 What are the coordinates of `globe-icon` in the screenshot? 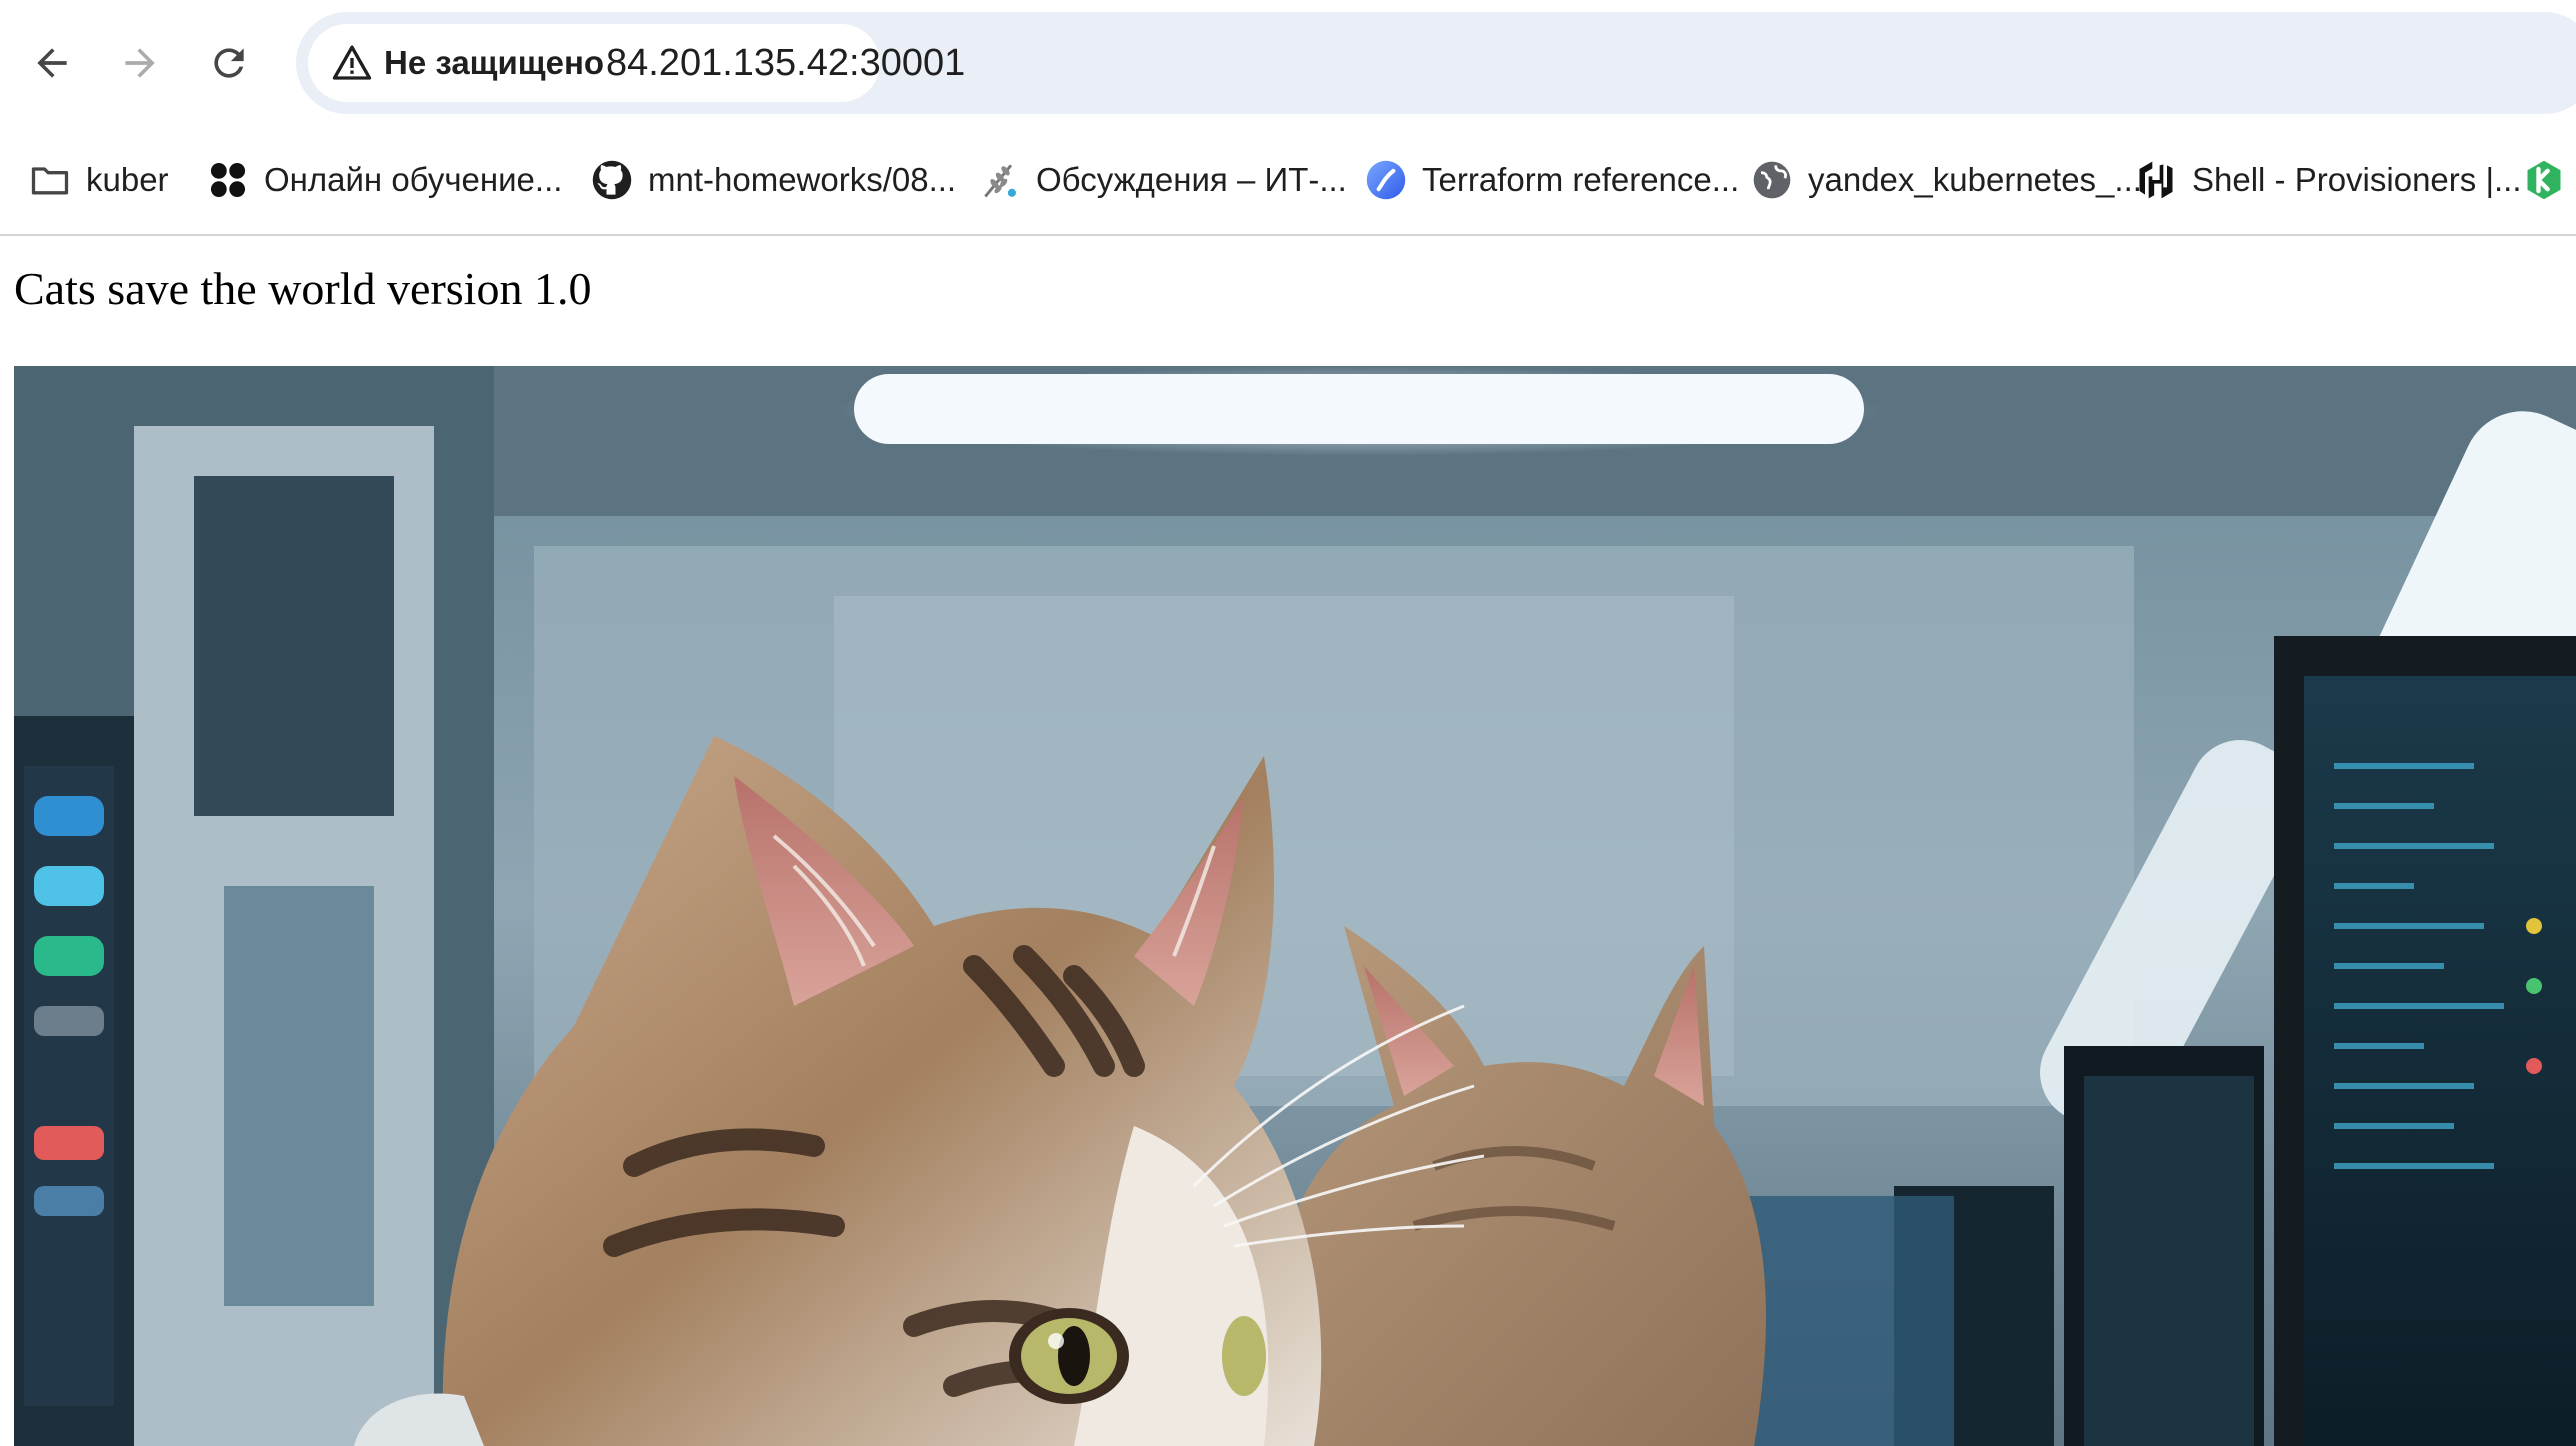 It's located at (1772, 180).